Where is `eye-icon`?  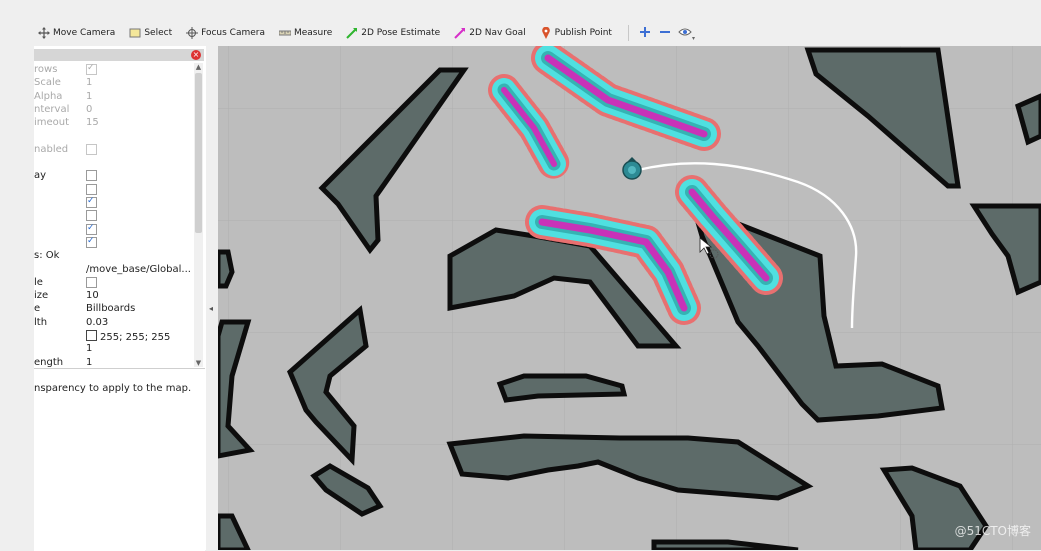 eye-icon is located at coordinates (685, 33).